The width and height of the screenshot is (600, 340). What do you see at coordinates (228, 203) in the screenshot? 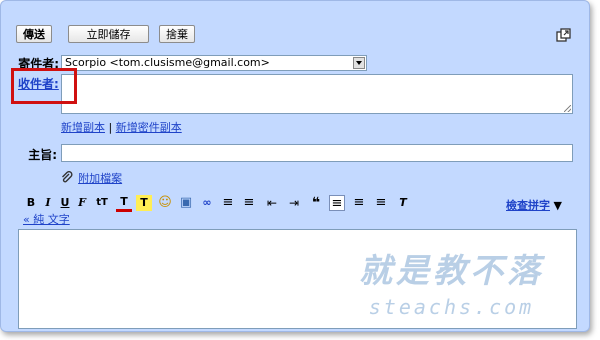
I see `numbered-list-button: ≡` at bounding box center [228, 203].